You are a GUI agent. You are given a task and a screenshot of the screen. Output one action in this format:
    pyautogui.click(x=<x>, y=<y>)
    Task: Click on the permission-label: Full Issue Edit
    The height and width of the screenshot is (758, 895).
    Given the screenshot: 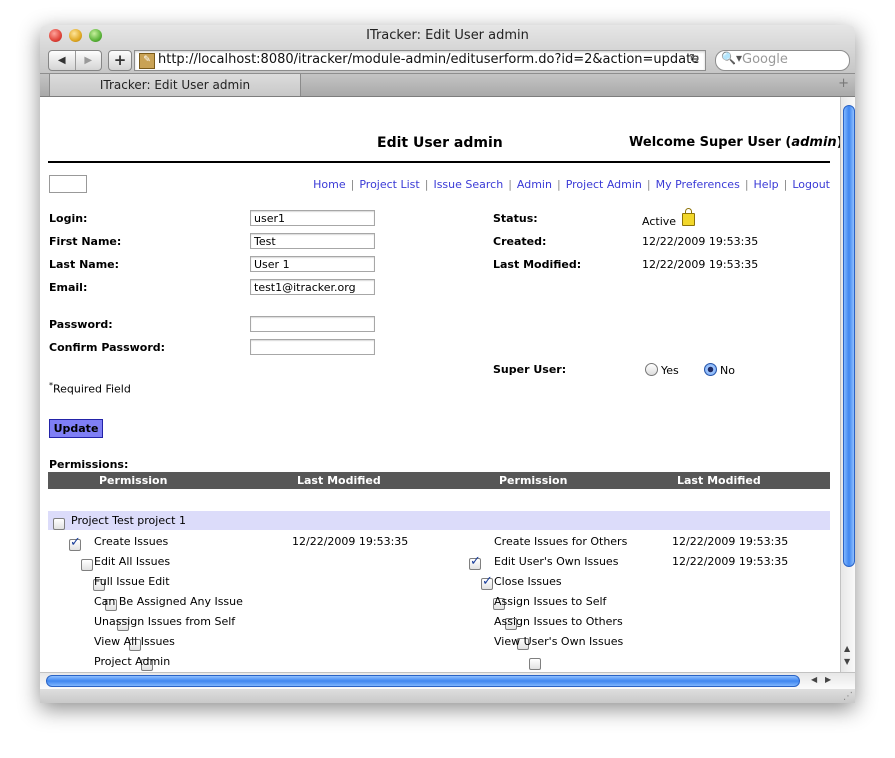 What is the action you would take?
    pyautogui.click(x=132, y=581)
    